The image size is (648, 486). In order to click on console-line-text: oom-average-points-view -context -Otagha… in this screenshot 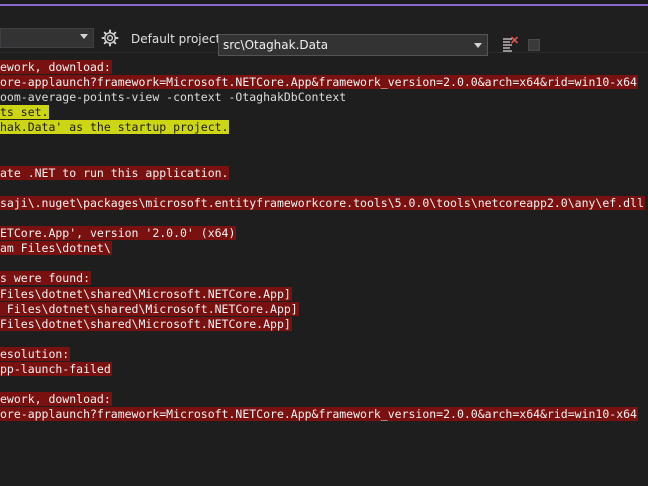, I will do `click(173, 97)`.